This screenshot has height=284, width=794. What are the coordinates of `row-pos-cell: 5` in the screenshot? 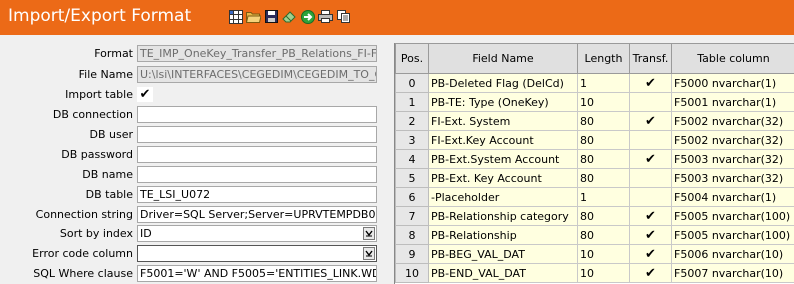 It's located at (412, 178).